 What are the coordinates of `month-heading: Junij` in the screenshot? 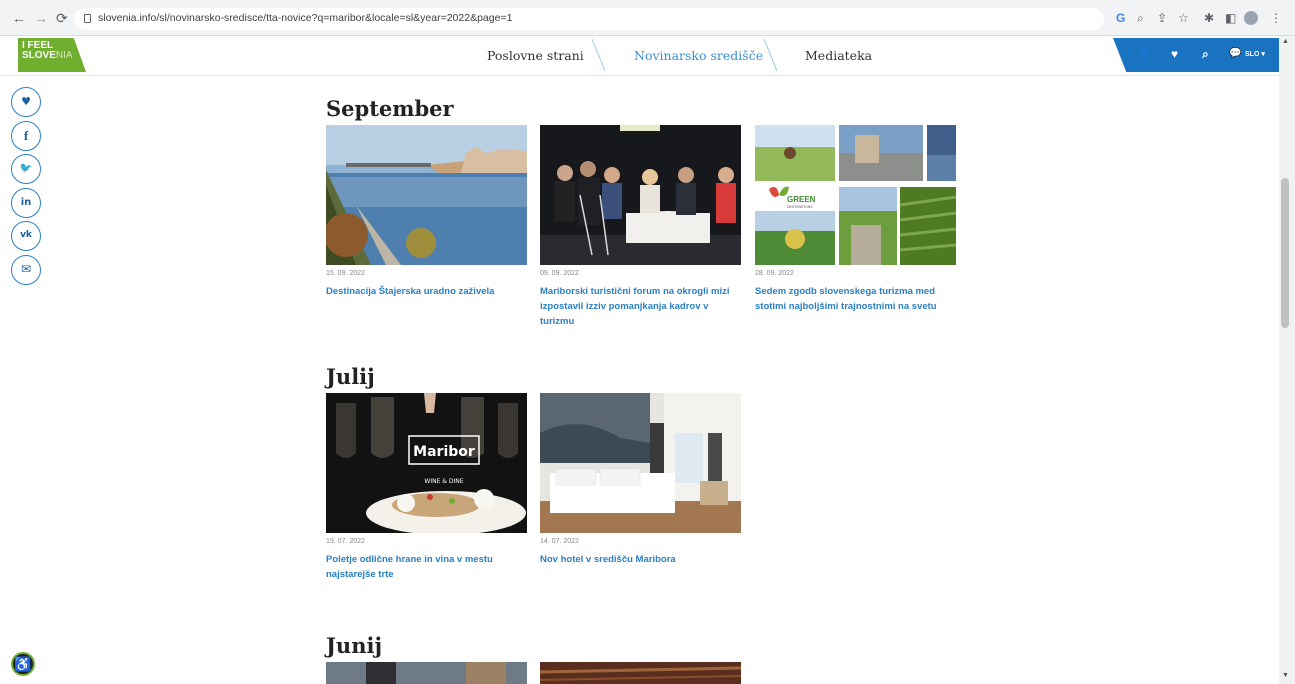 It's located at (354, 645).